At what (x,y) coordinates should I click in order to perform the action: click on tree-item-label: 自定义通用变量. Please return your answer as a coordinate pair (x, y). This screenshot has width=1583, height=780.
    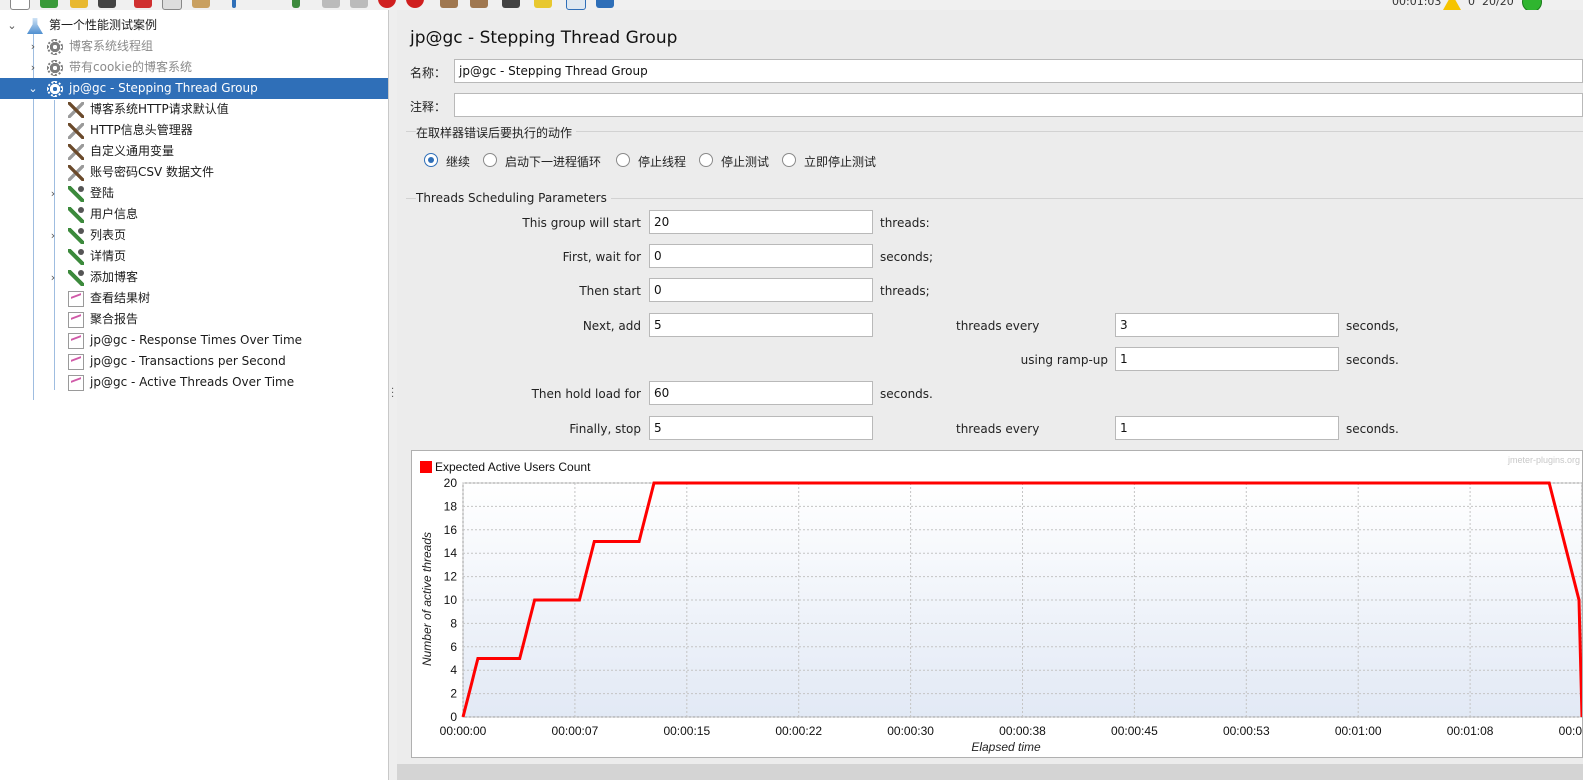
    Looking at the image, I should click on (132, 151).